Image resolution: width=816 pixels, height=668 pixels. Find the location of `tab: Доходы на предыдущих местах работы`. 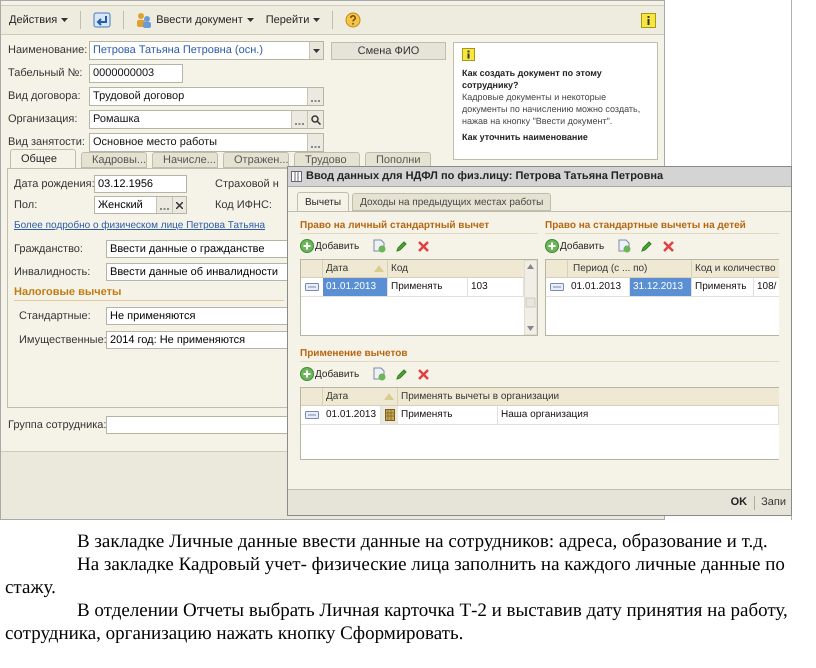

tab: Доходы на предыдущих местах работы is located at coordinates (452, 202).